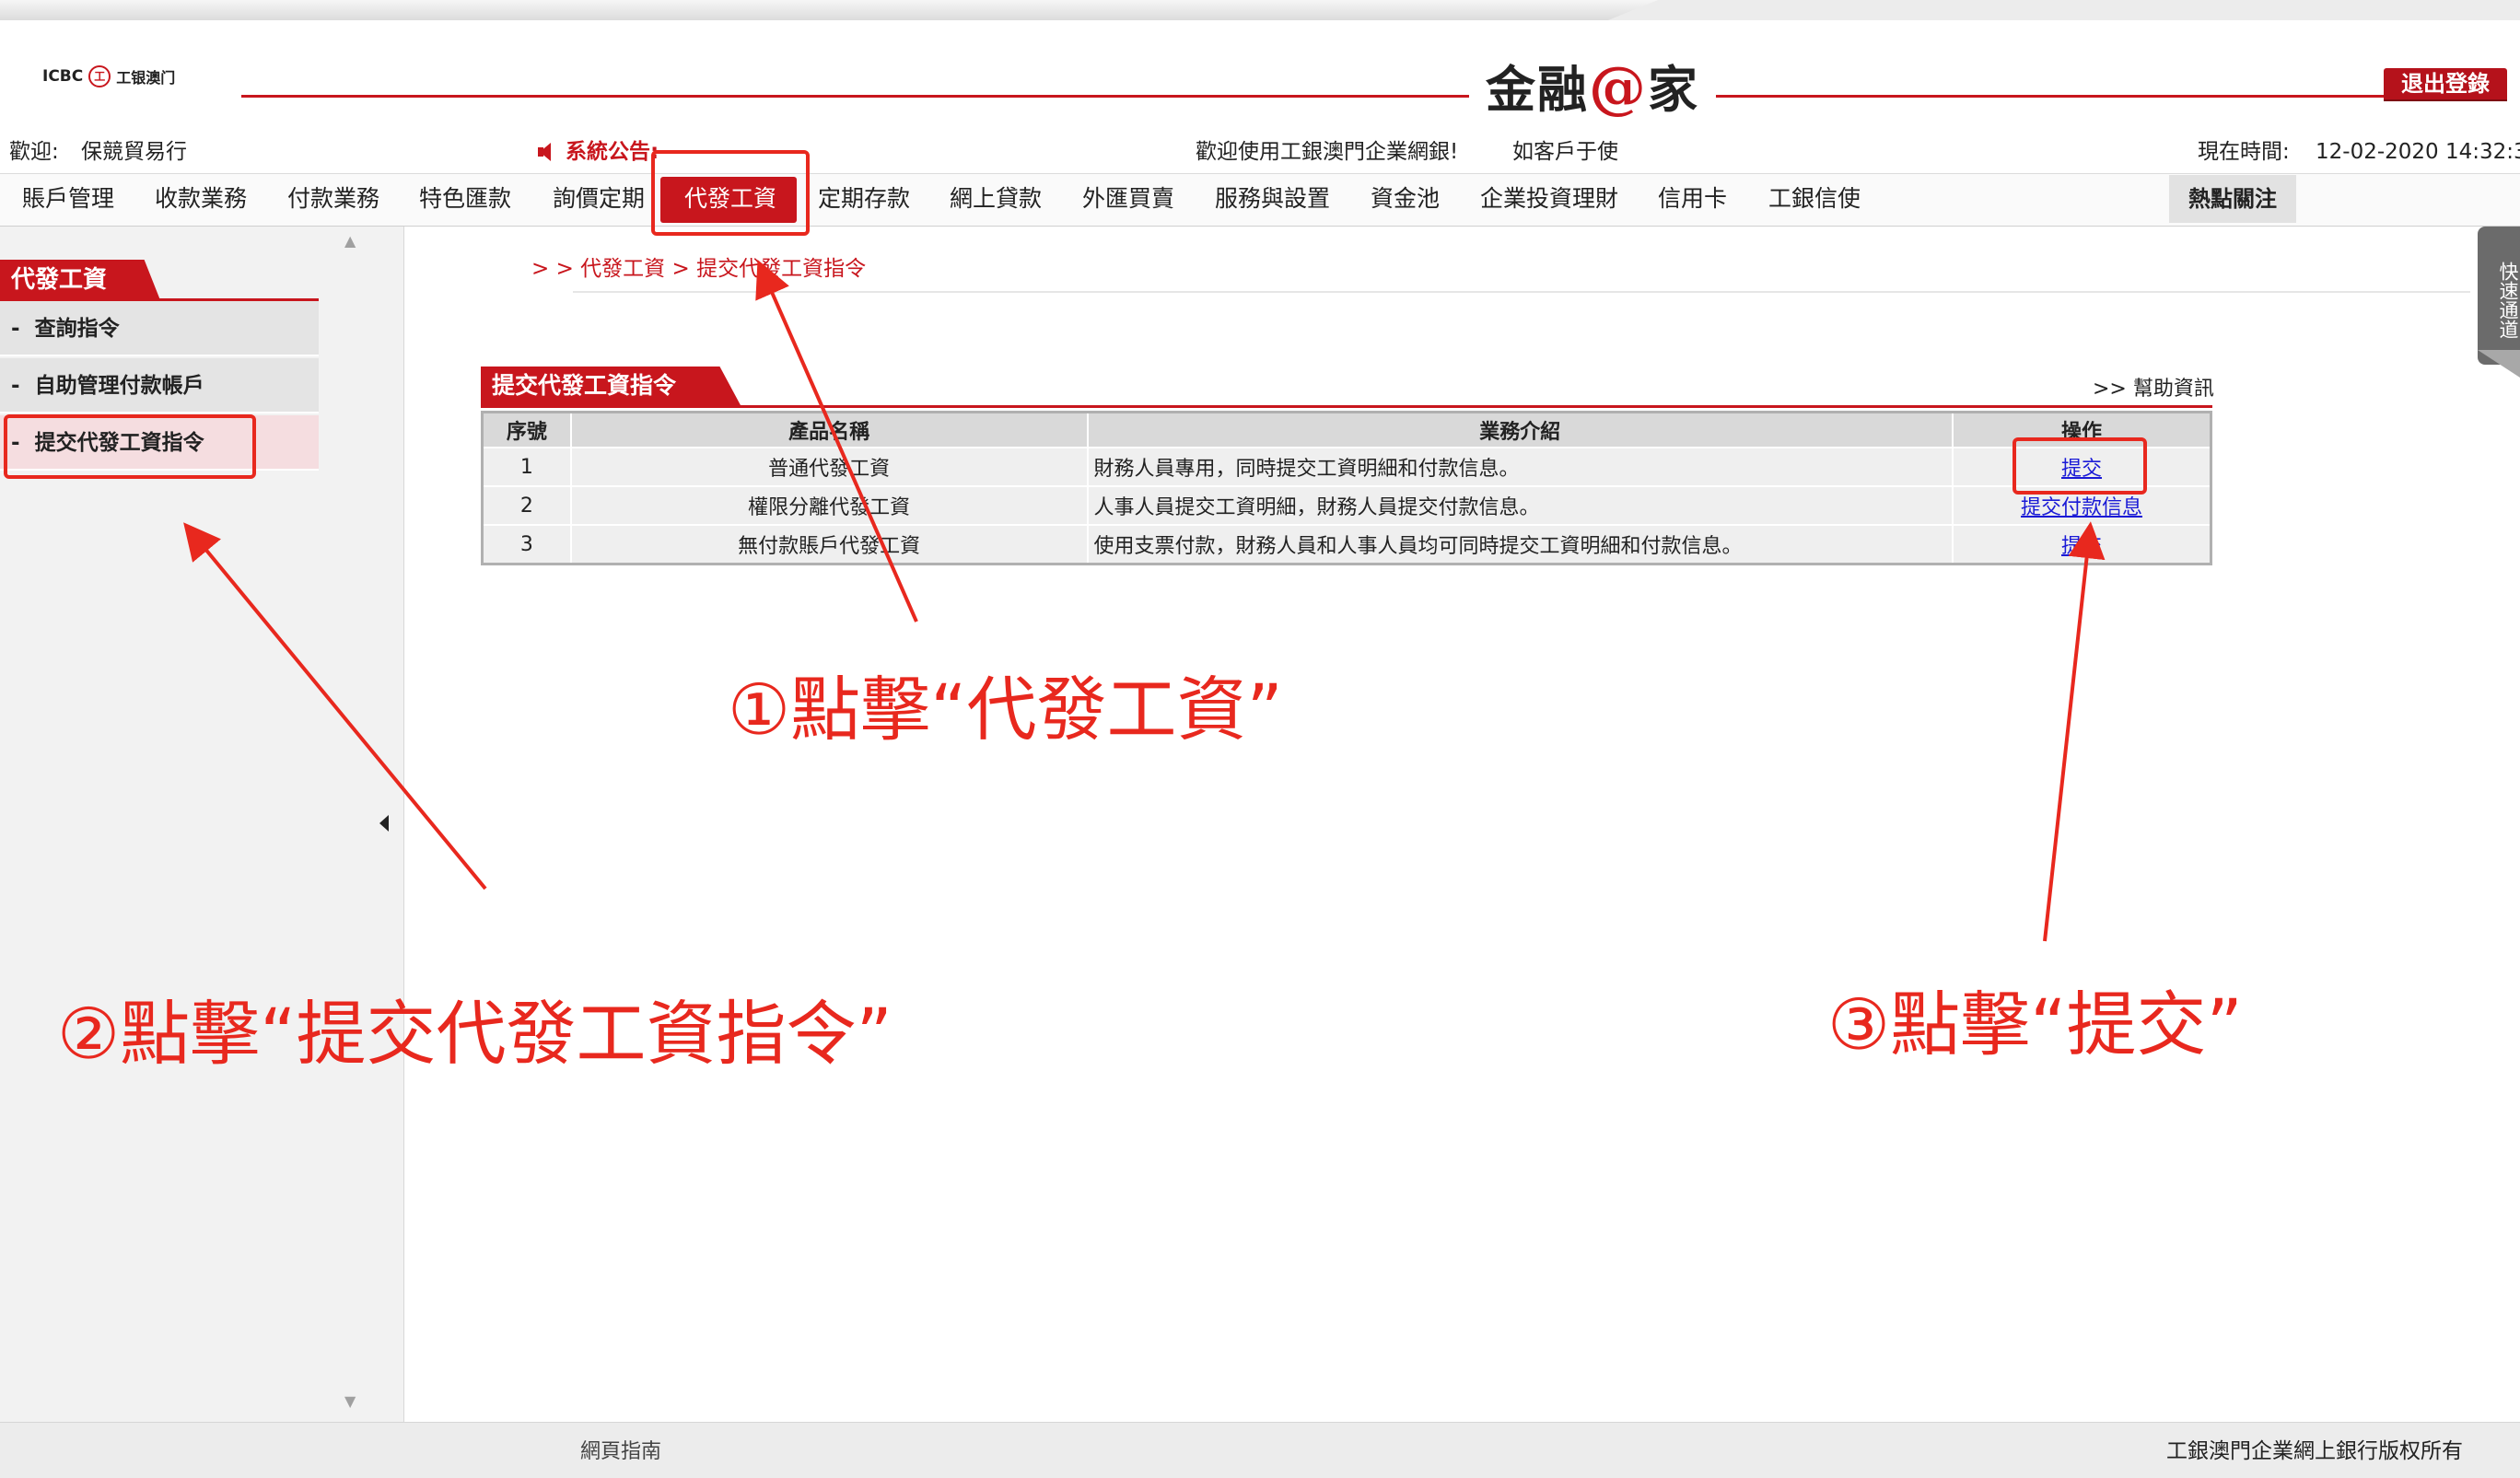  Describe the element at coordinates (612, 152) in the screenshot. I see `notice-label: 系統公告:` at that location.